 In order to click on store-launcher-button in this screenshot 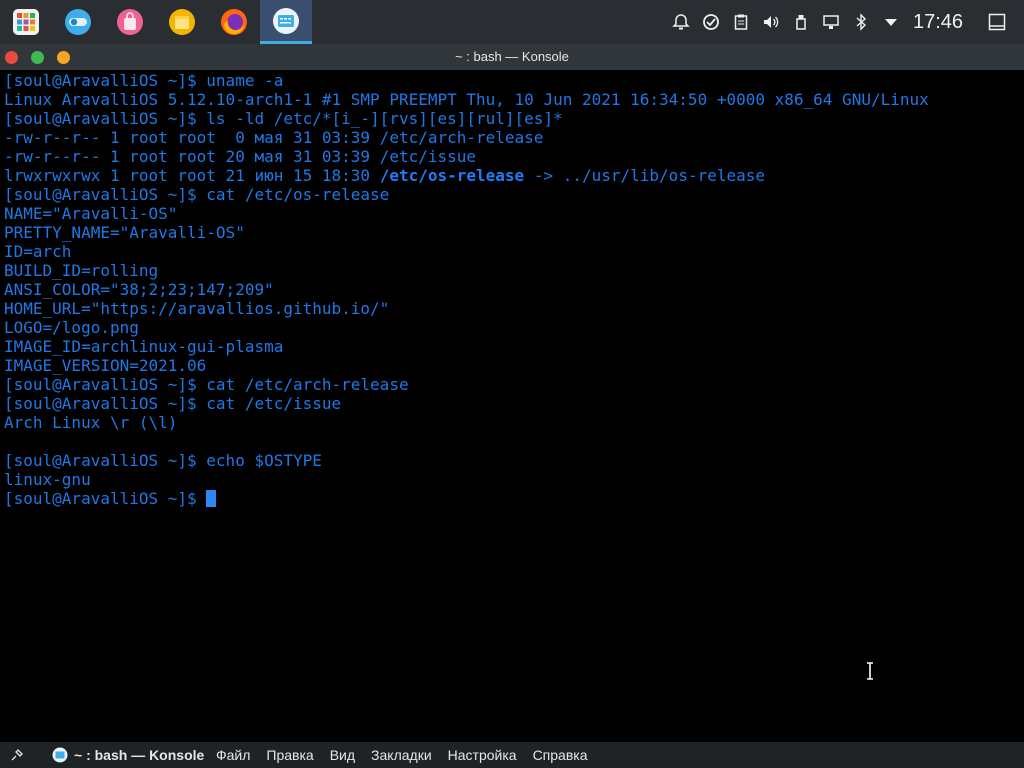, I will do `click(130, 22)`.